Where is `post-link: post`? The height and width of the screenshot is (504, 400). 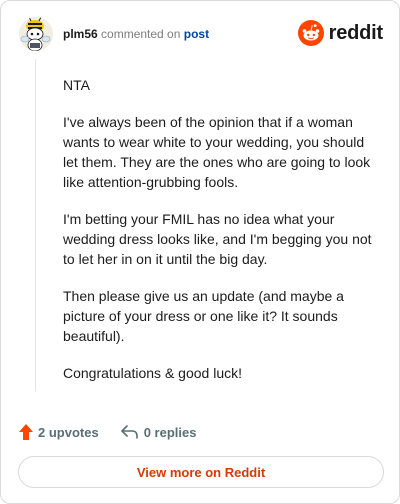 post-link: post is located at coordinates (196, 34).